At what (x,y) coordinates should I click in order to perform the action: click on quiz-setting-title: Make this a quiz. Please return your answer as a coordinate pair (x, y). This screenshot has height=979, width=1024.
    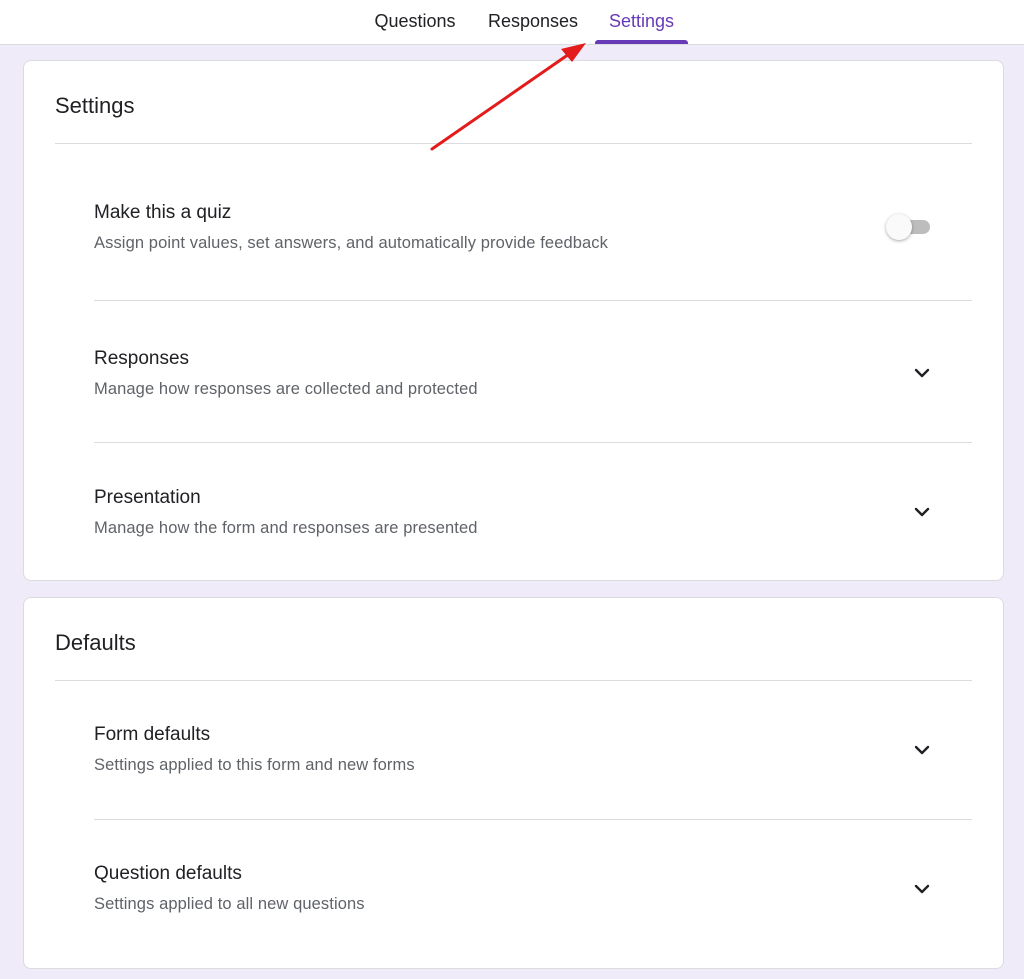
    Looking at the image, I should click on (163, 212).